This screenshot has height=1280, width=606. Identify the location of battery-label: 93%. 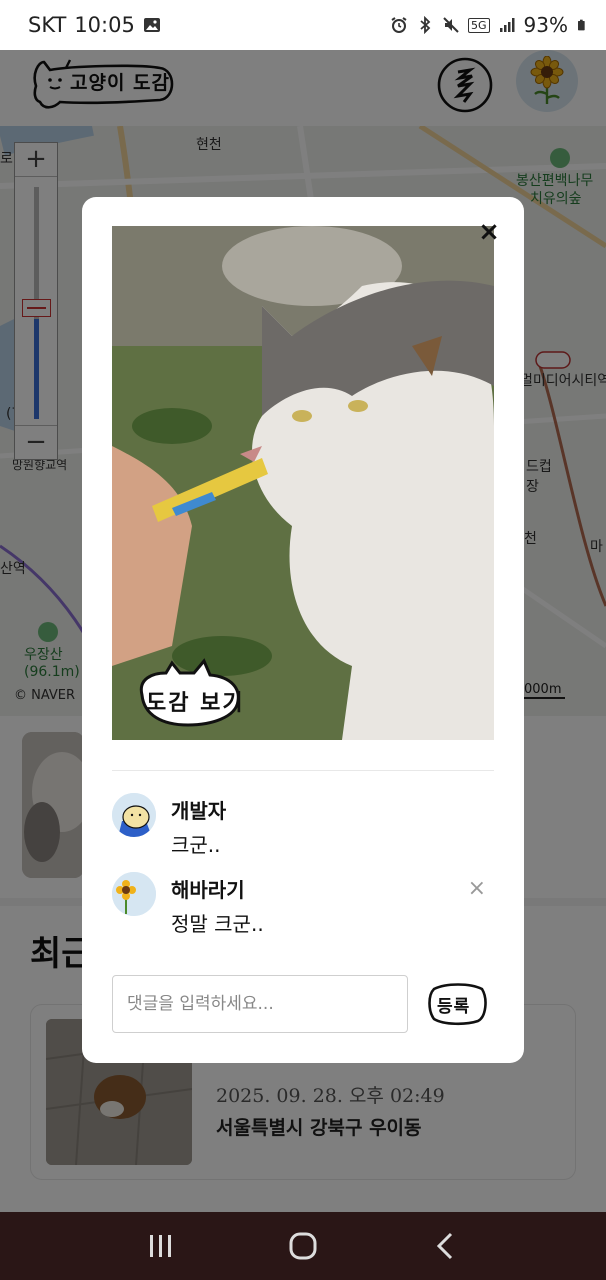
(545, 25).